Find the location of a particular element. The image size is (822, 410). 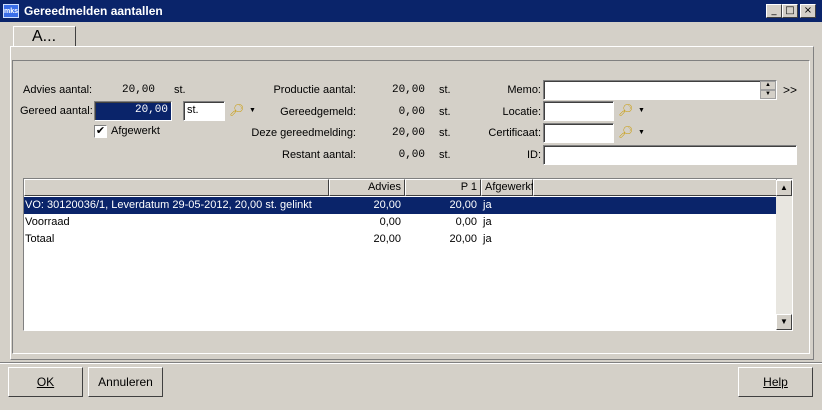

help-button: Help is located at coordinates (775, 382).